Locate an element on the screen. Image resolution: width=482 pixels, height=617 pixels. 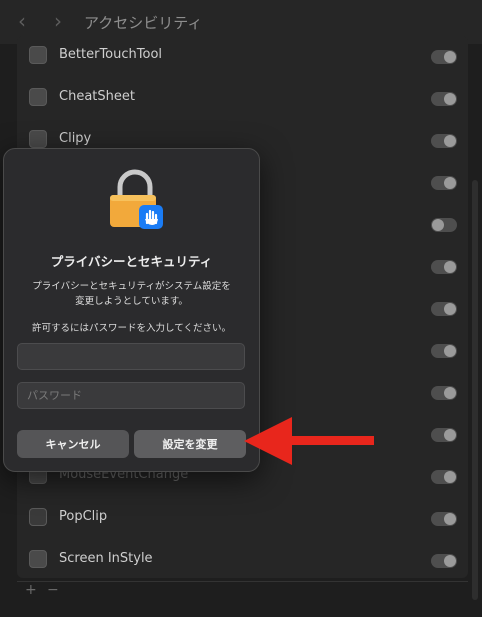
dialog-message: プライバシーとセキュリティがシステム設定を 変更しようとしています。 is located at coordinates (131, 294).